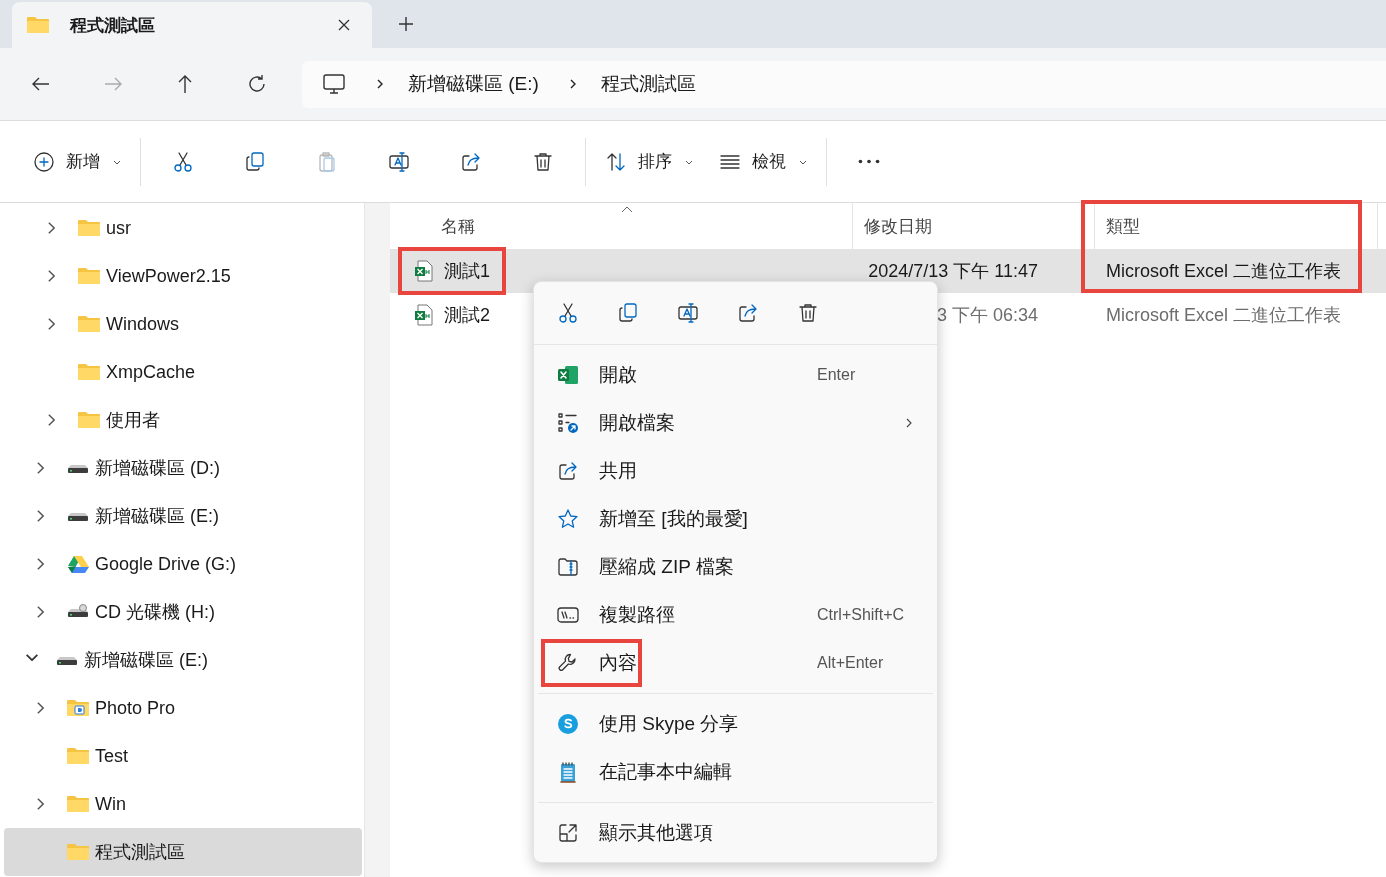  What do you see at coordinates (183, 324) in the screenshot?
I see `tree-item: Windows` at bounding box center [183, 324].